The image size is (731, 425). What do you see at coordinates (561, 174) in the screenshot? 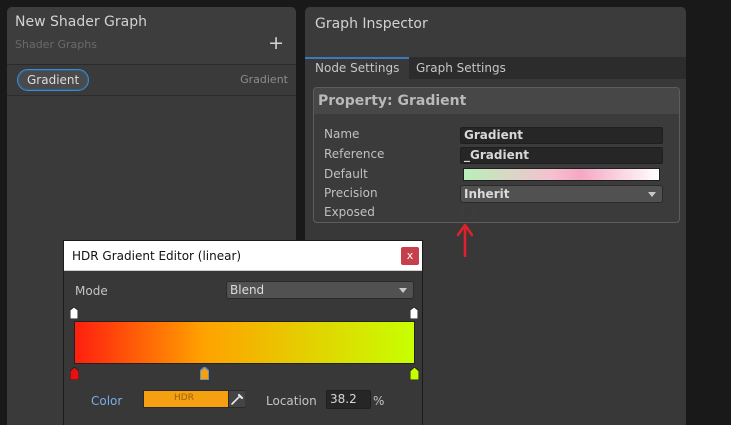
I see `default-gradient-swatch` at bounding box center [561, 174].